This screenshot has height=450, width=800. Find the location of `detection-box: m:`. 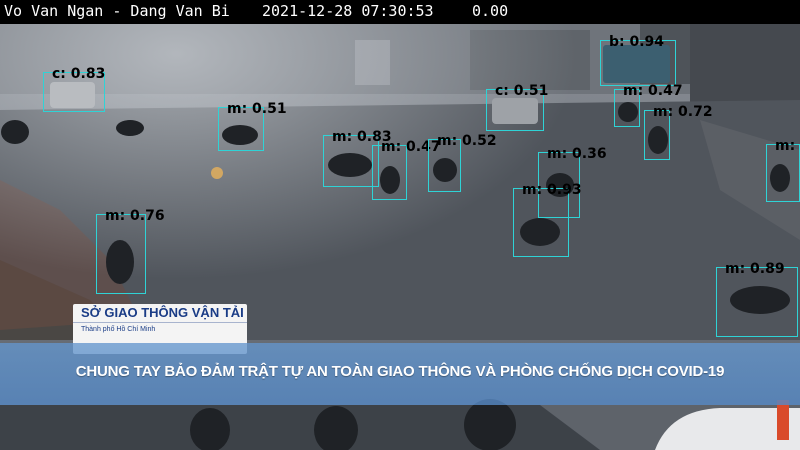

detection-box: m: is located at coordinates (783, 170).